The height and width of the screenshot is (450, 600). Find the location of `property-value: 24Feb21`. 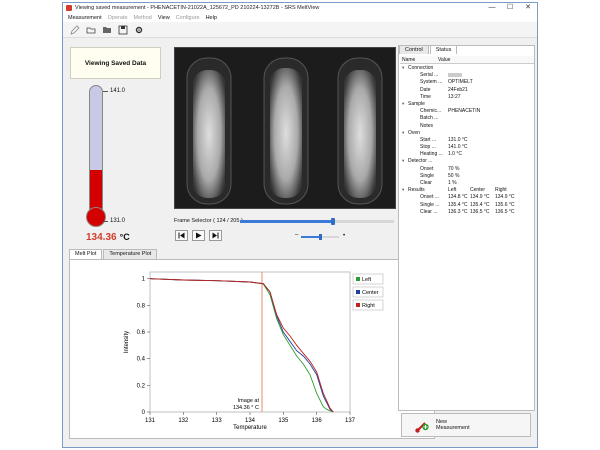

property-value: 24Feb21 is located at coordinates (458, 89).